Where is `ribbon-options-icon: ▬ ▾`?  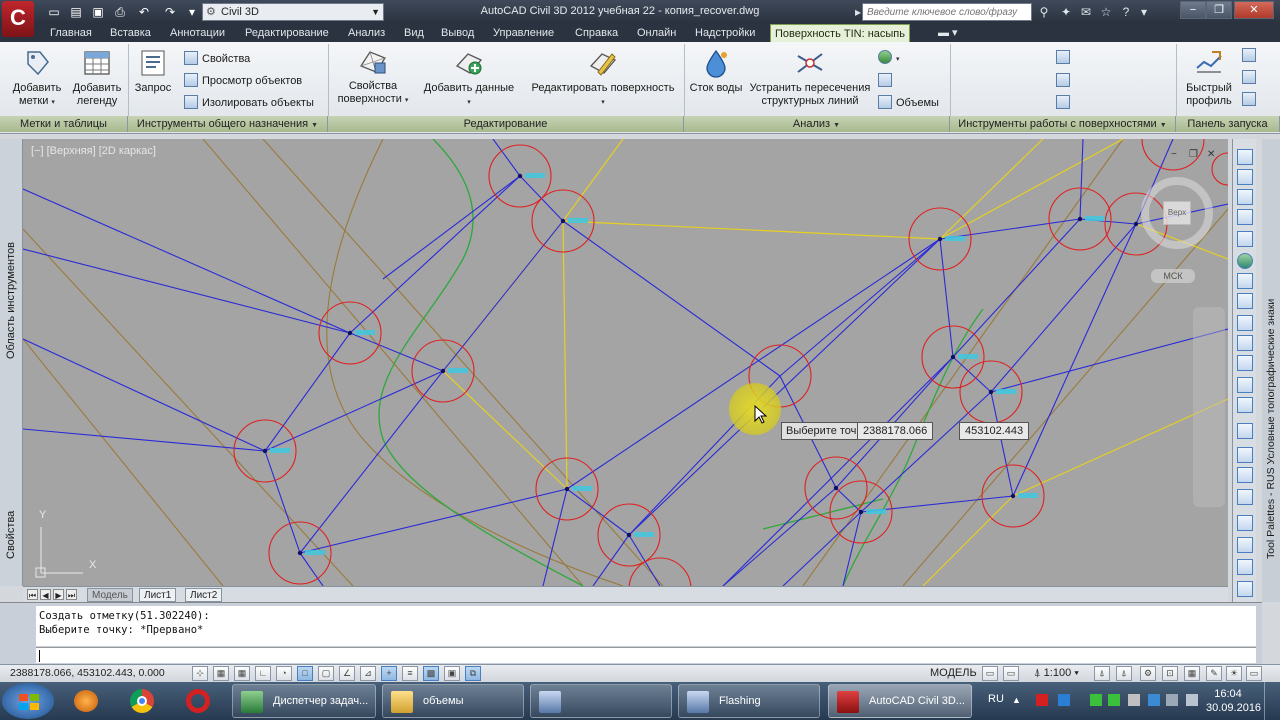 ribbon-options-icon: ▬ ▾ is located at coordinates (948, 33).